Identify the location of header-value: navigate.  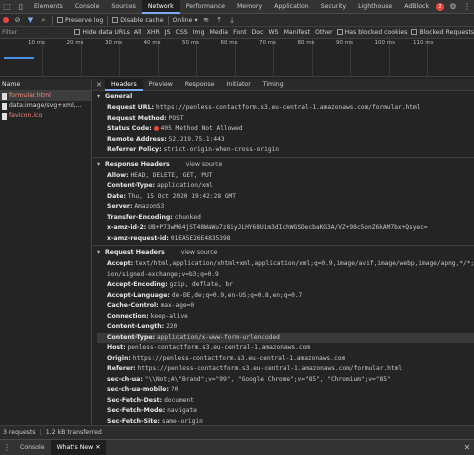
(182, 410).